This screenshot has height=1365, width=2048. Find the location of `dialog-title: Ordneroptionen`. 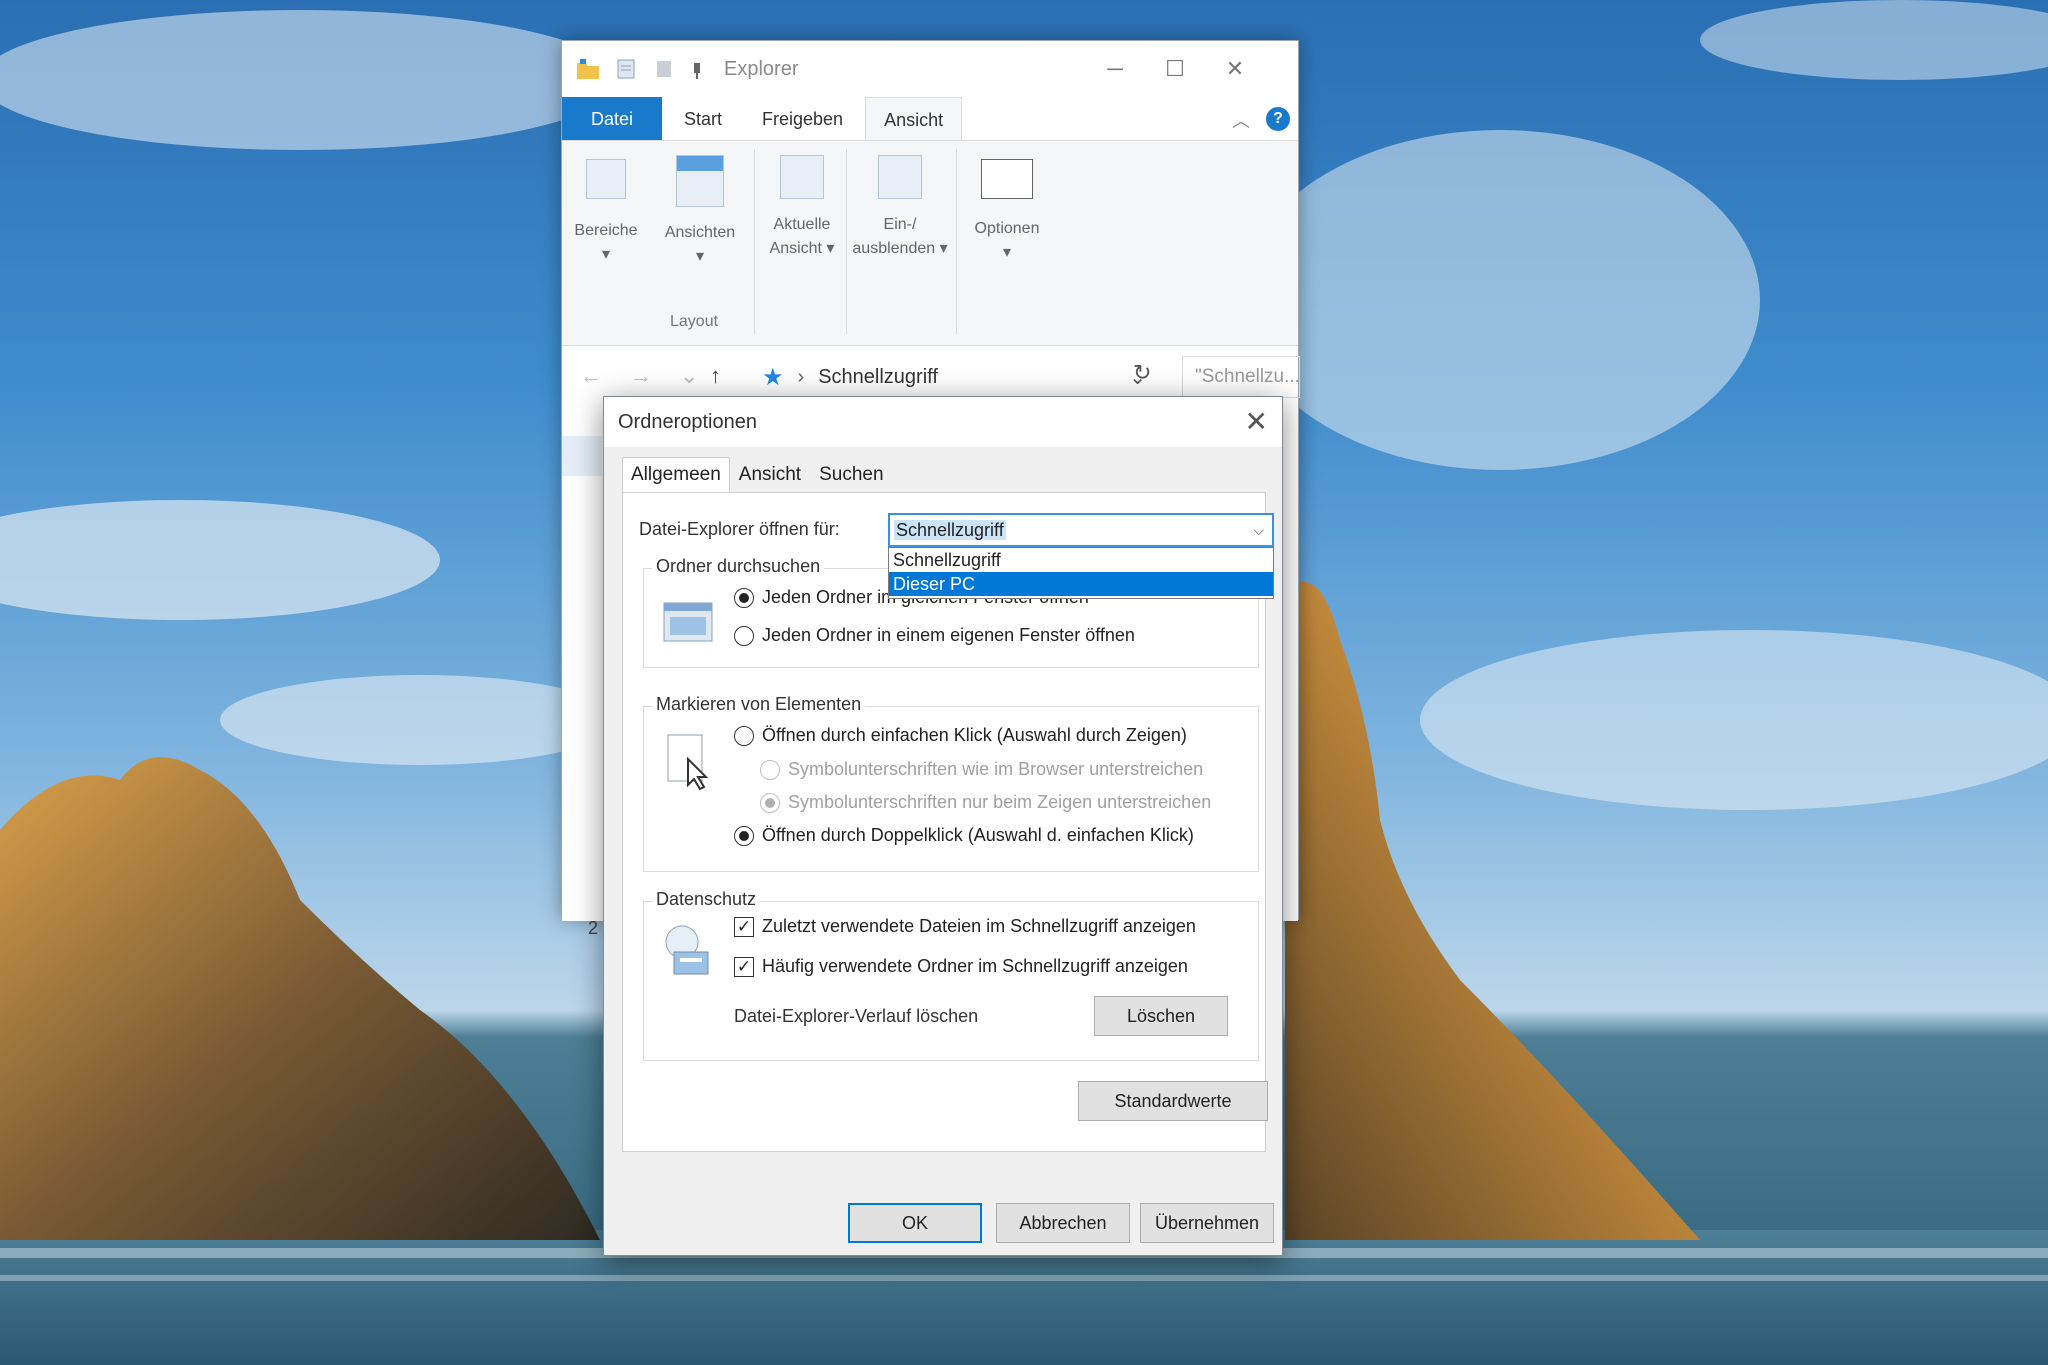

dialog-title: Ordneroptionen is located at coordinates (687, 421).